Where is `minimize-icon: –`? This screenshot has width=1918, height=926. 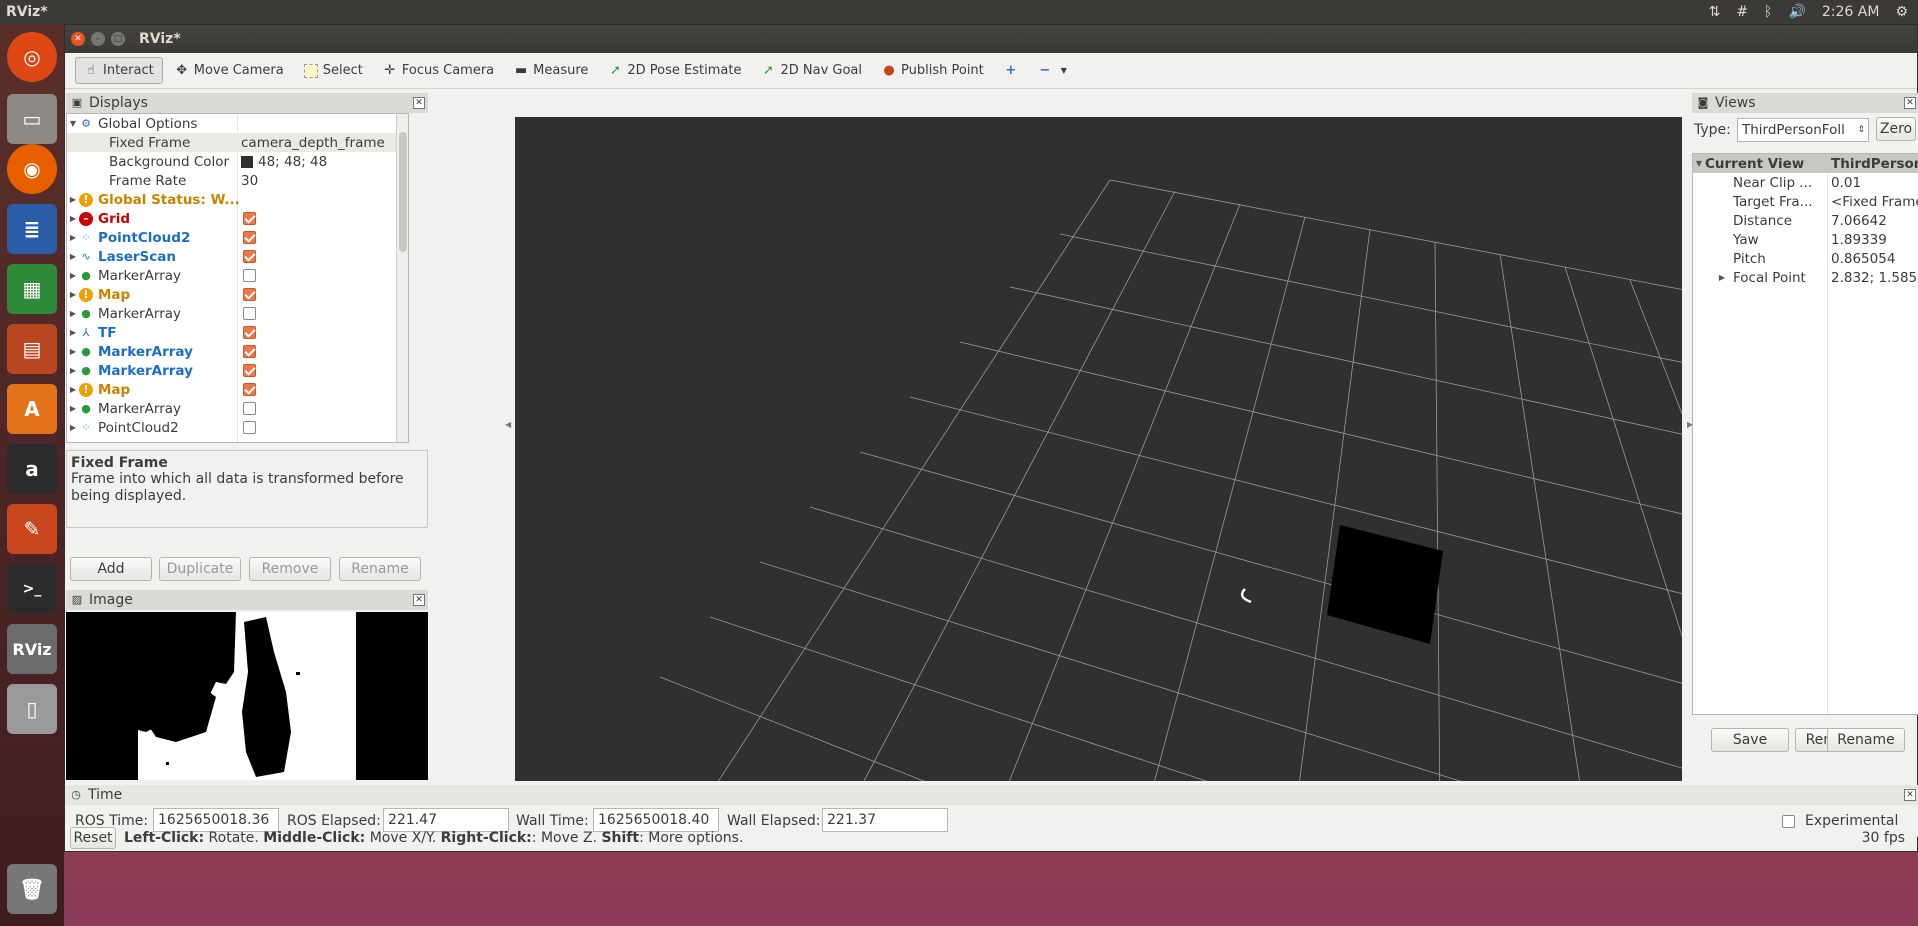
minimize-icon: – is located at coordinates (98, 39).